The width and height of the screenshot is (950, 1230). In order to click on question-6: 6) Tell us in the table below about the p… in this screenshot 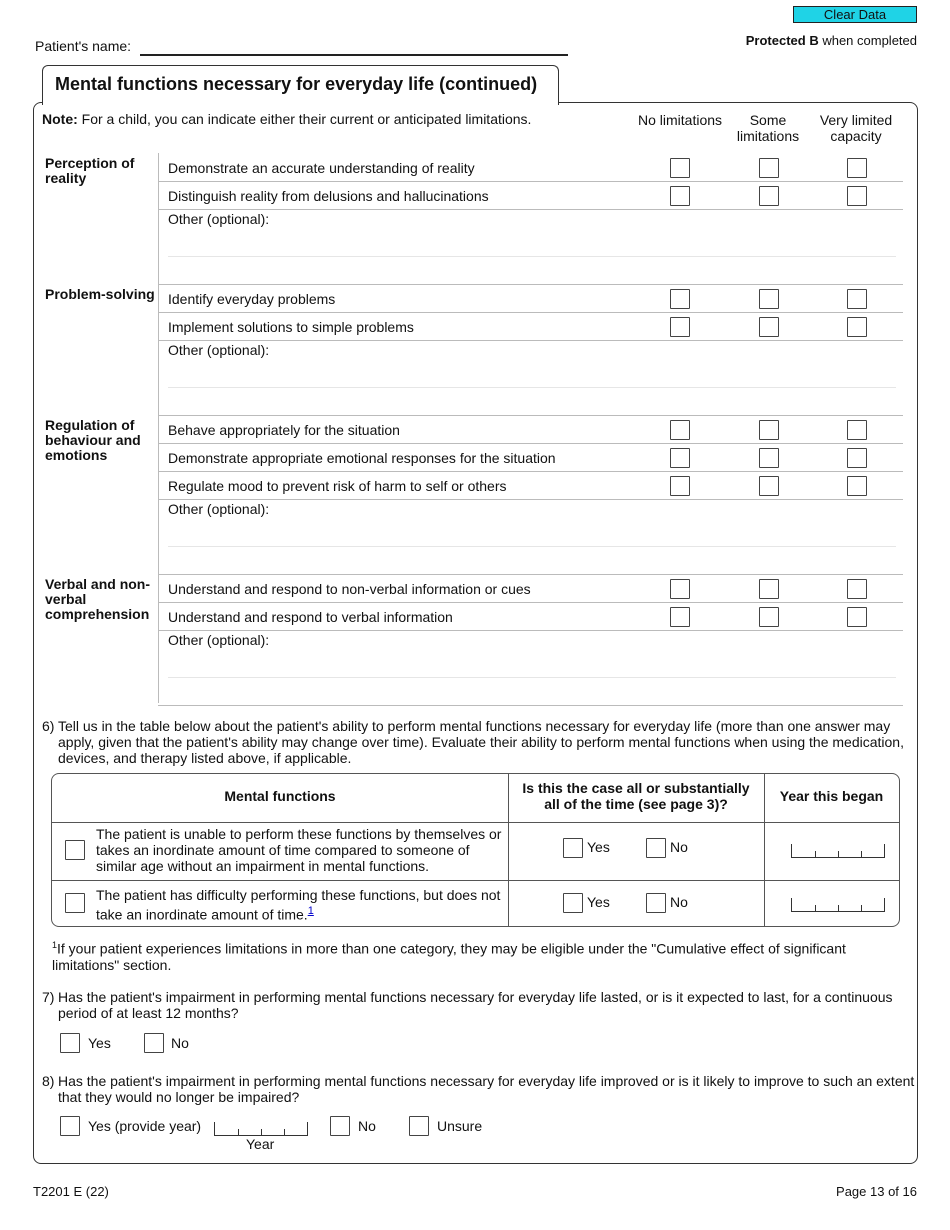, I will do `click(473, 742)`.